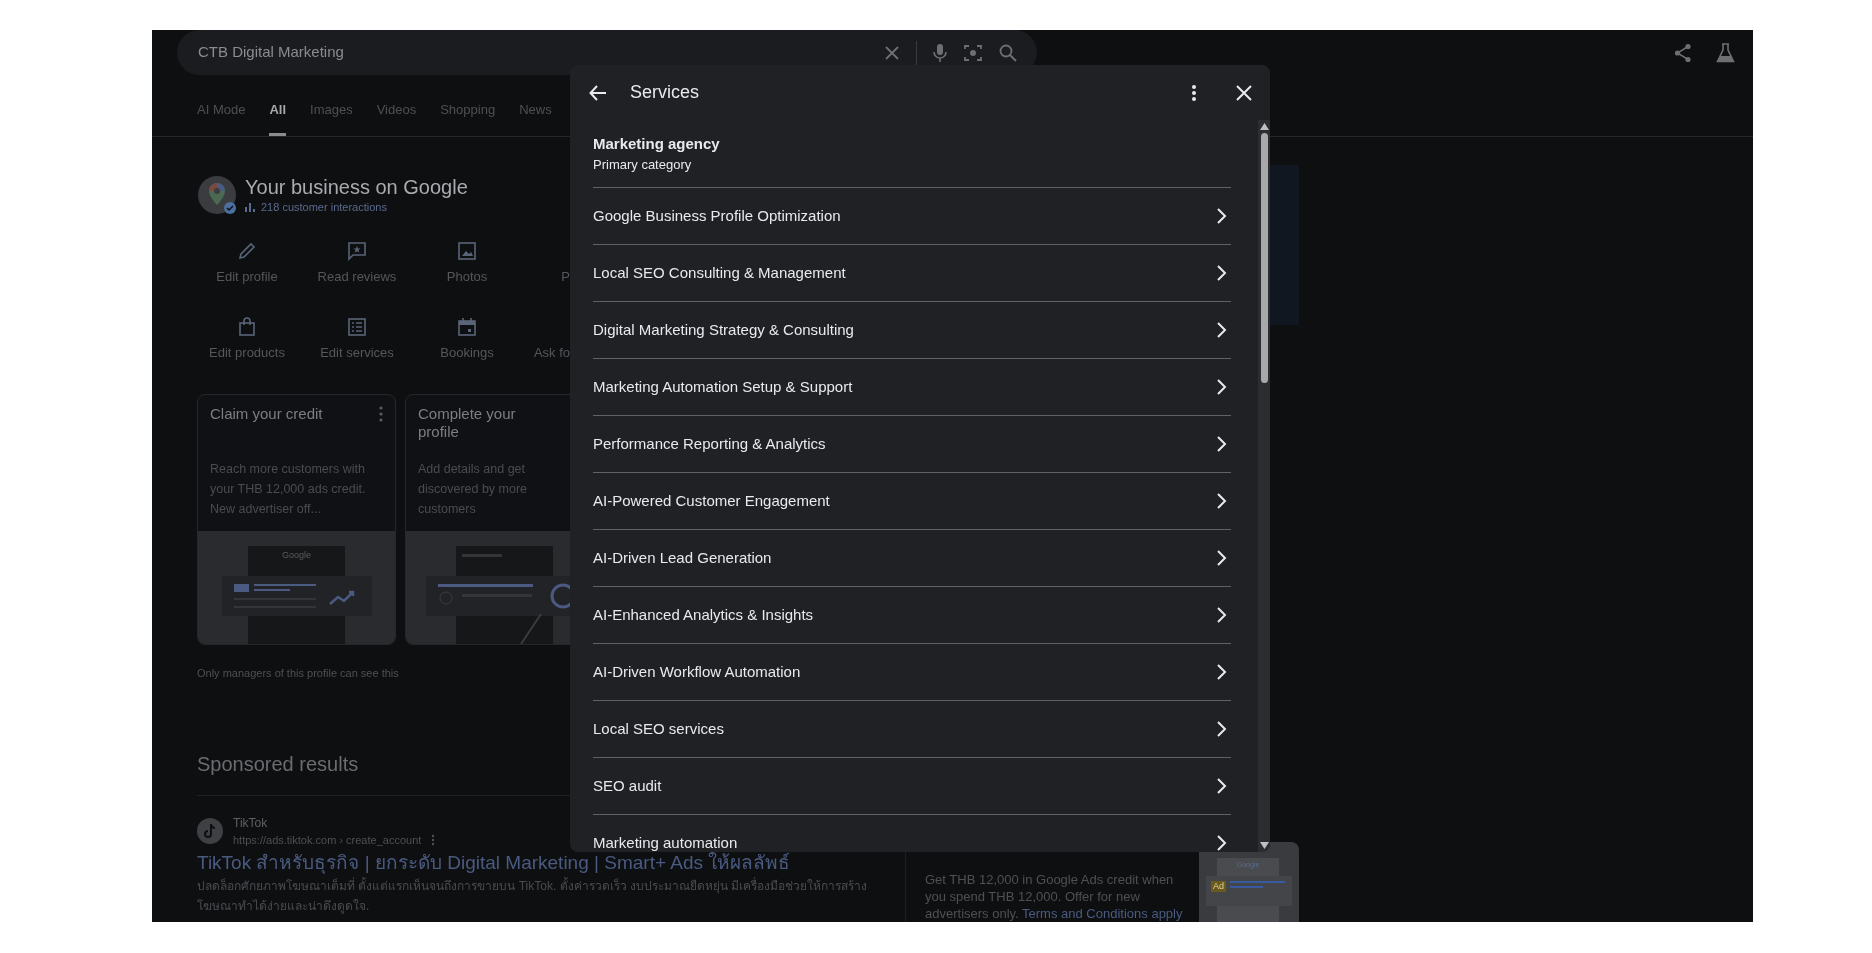  Describe the element at coordinates (973, 52) in the screenshot. I see `camera-icon` at that location.